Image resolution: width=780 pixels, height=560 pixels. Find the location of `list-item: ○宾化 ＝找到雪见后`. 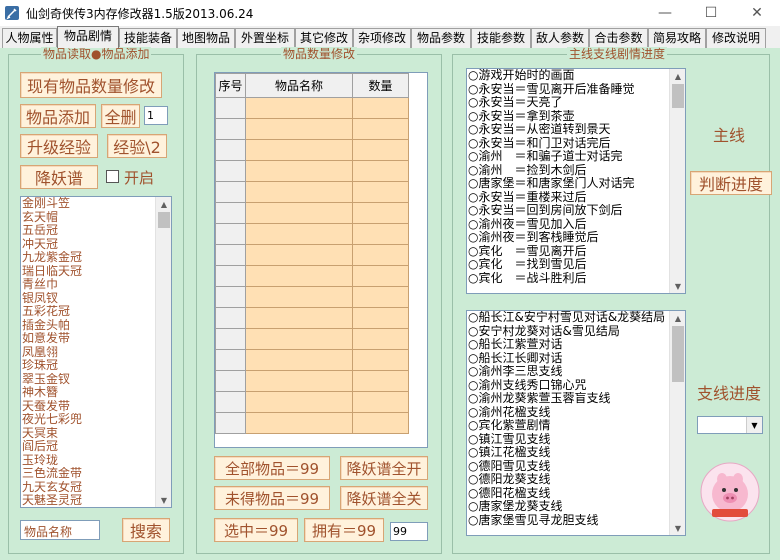

list-item: ○宾化 ＝找到雪见后 is located at coordinates (568, 265).